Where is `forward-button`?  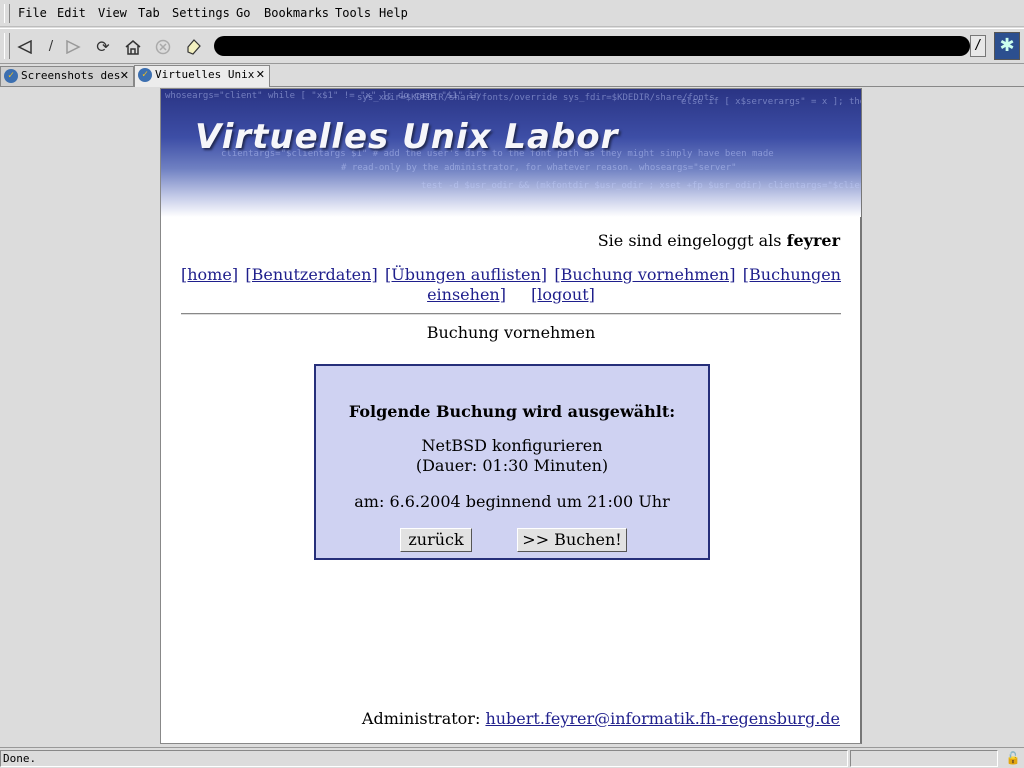
forward-button is located at coordinates (73, 47).